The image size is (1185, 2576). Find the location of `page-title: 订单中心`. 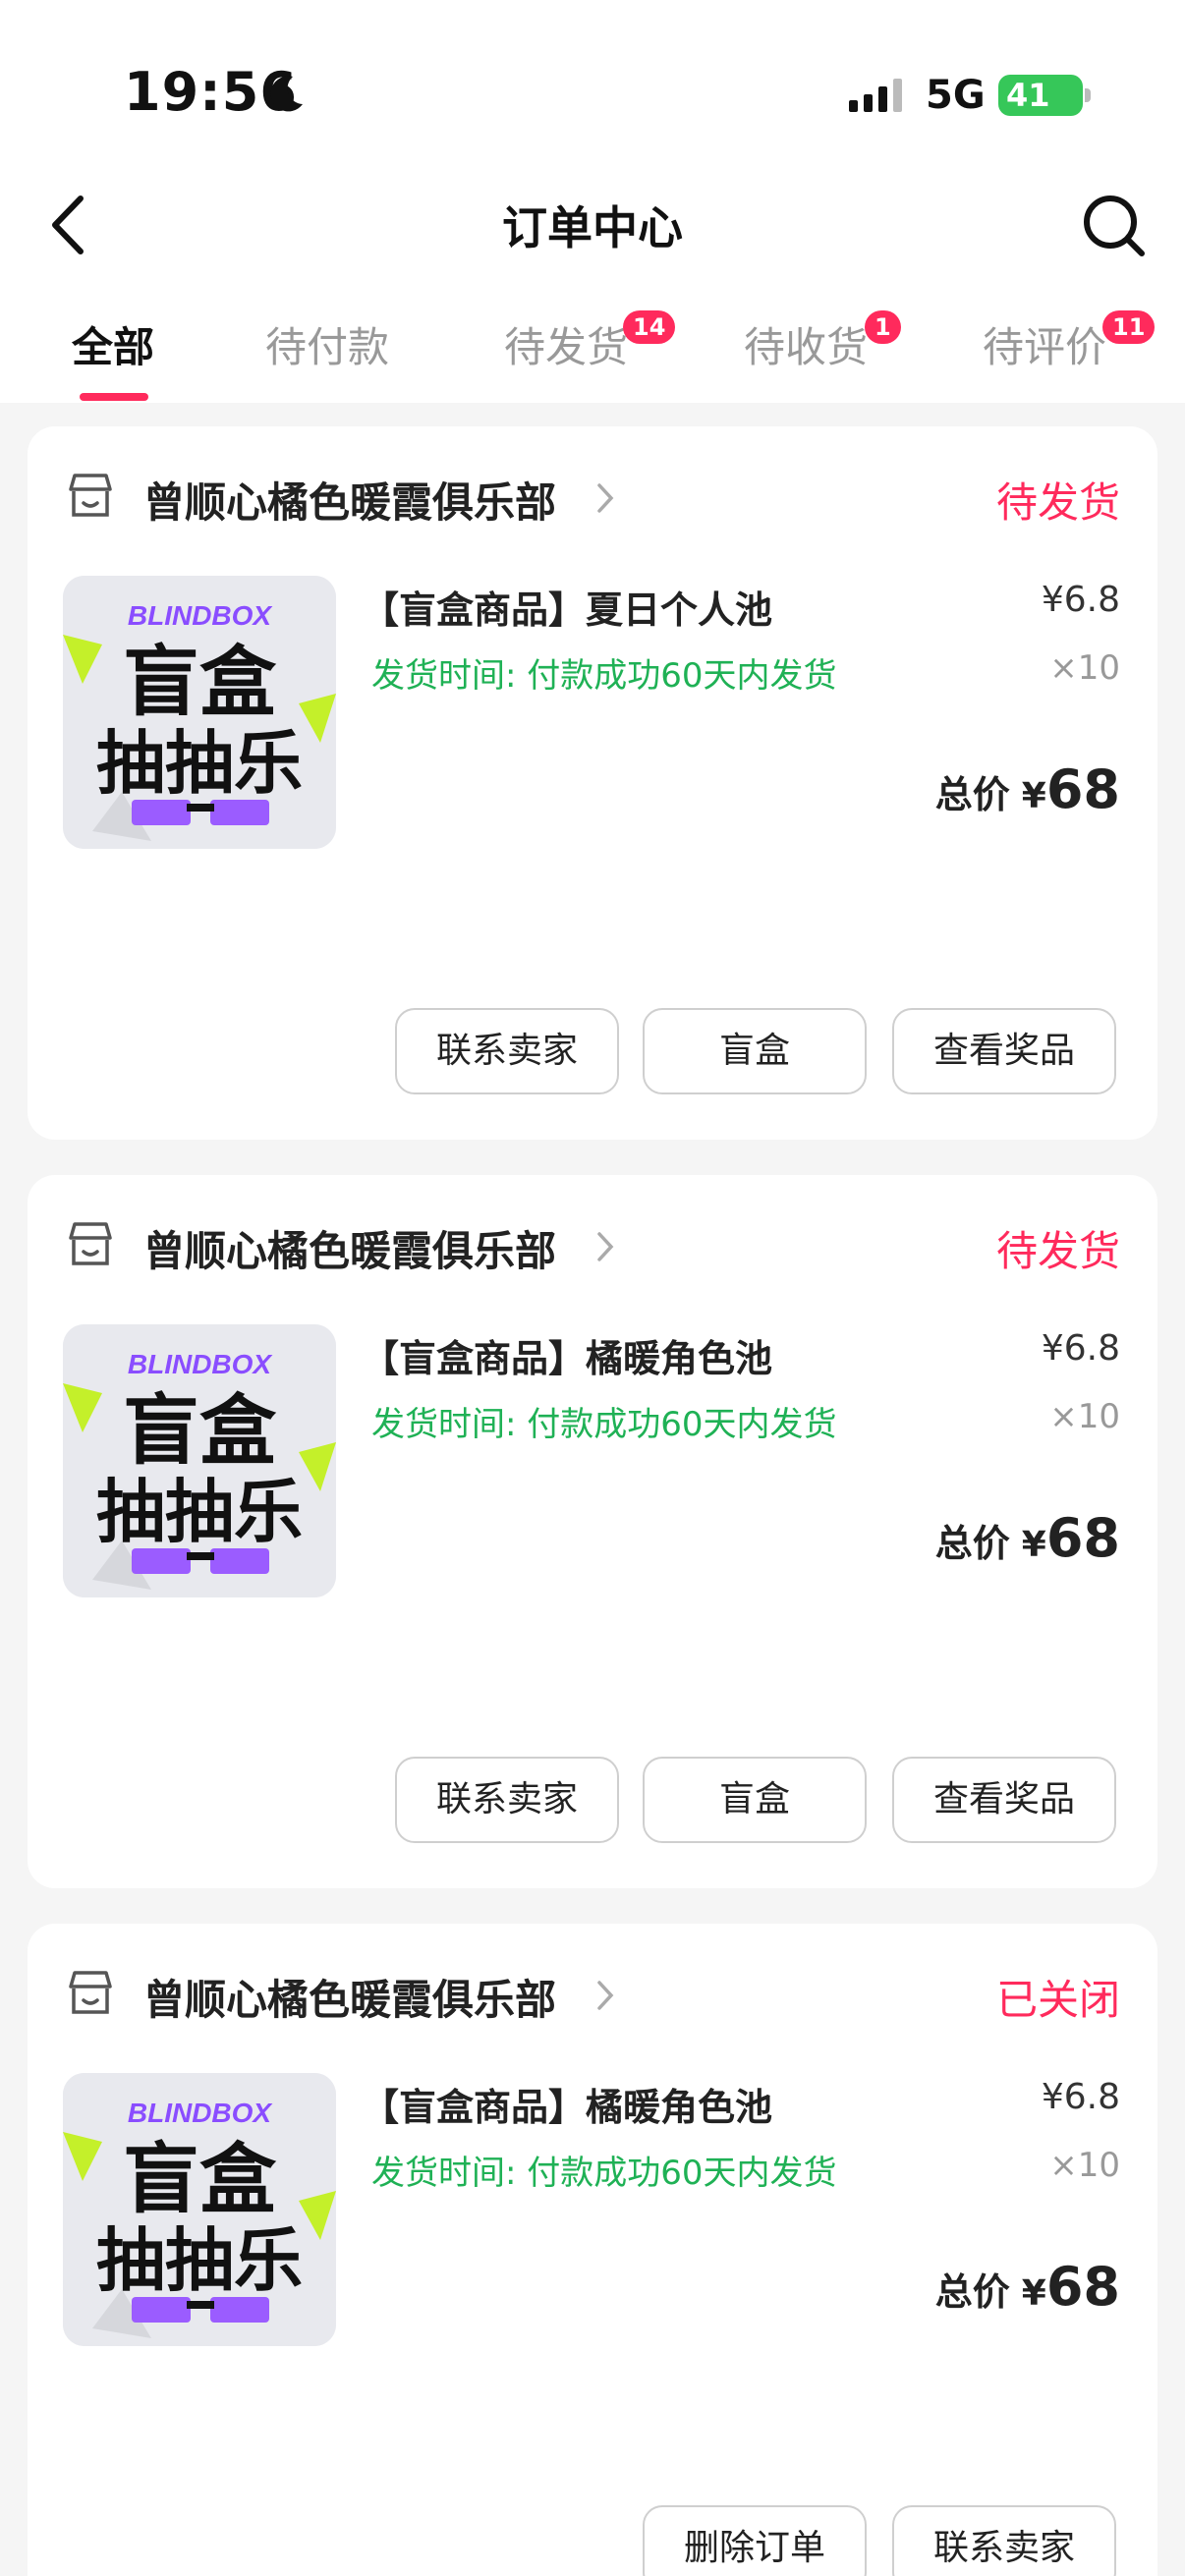

page-title: 订单中心 is located at coordinates (592, 227).